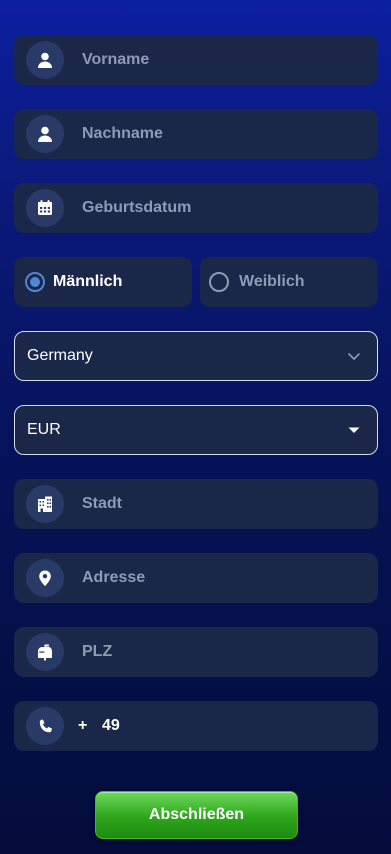 The image size is (391, 854). Describe the element at coordinates (88, 281) in the screenshot. I see `gender-male-label: Männlich` at that location.